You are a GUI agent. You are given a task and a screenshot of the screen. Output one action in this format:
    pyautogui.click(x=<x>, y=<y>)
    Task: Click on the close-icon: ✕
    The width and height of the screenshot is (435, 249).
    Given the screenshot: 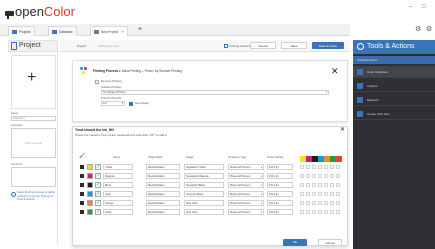 What is the action you would take?
    pyautogui.click(x=335, y=71)
    